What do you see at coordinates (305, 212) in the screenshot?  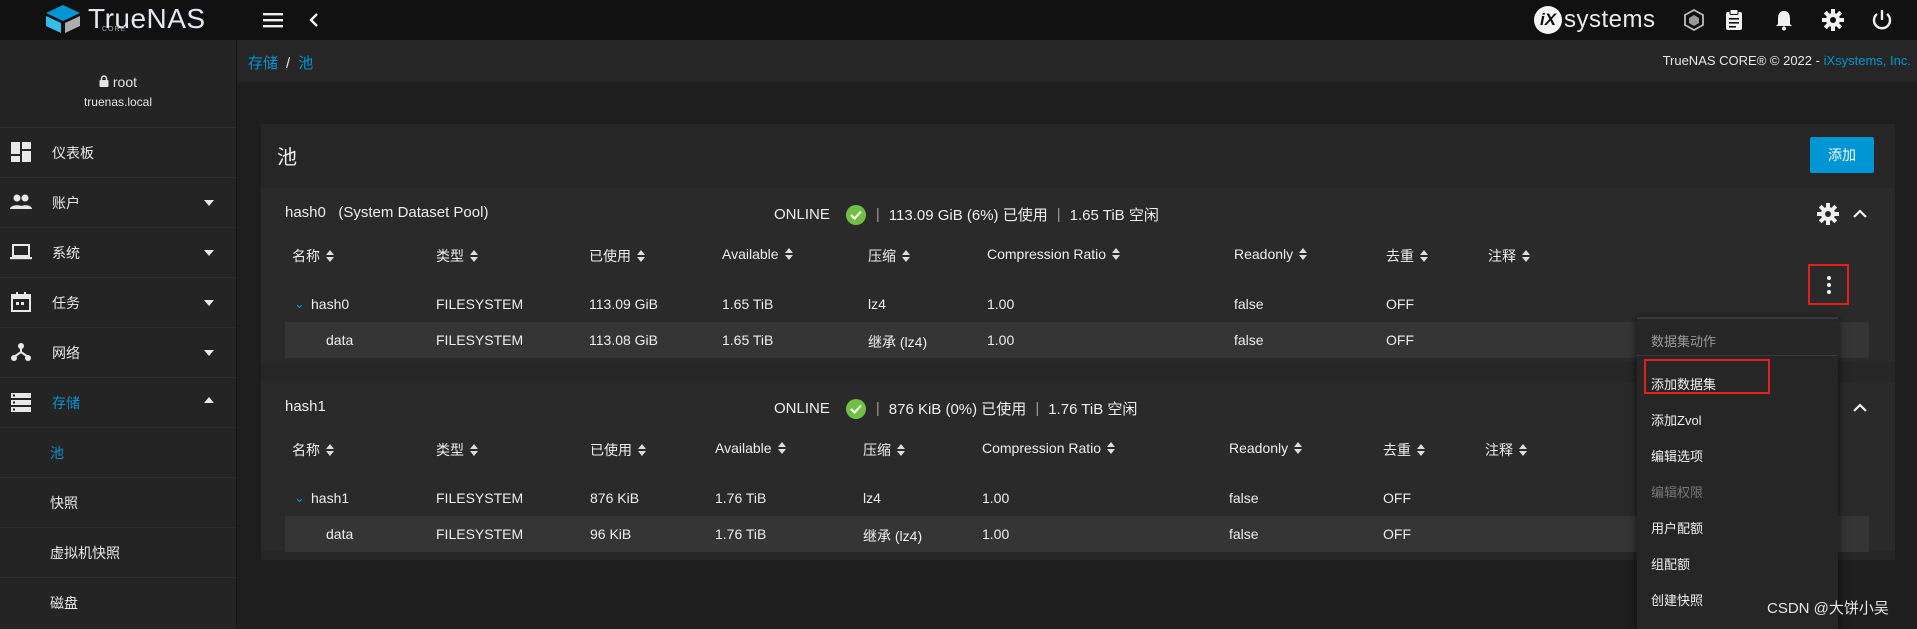 I see `pool-name-text: hash0` at bounding box center [305, 212].